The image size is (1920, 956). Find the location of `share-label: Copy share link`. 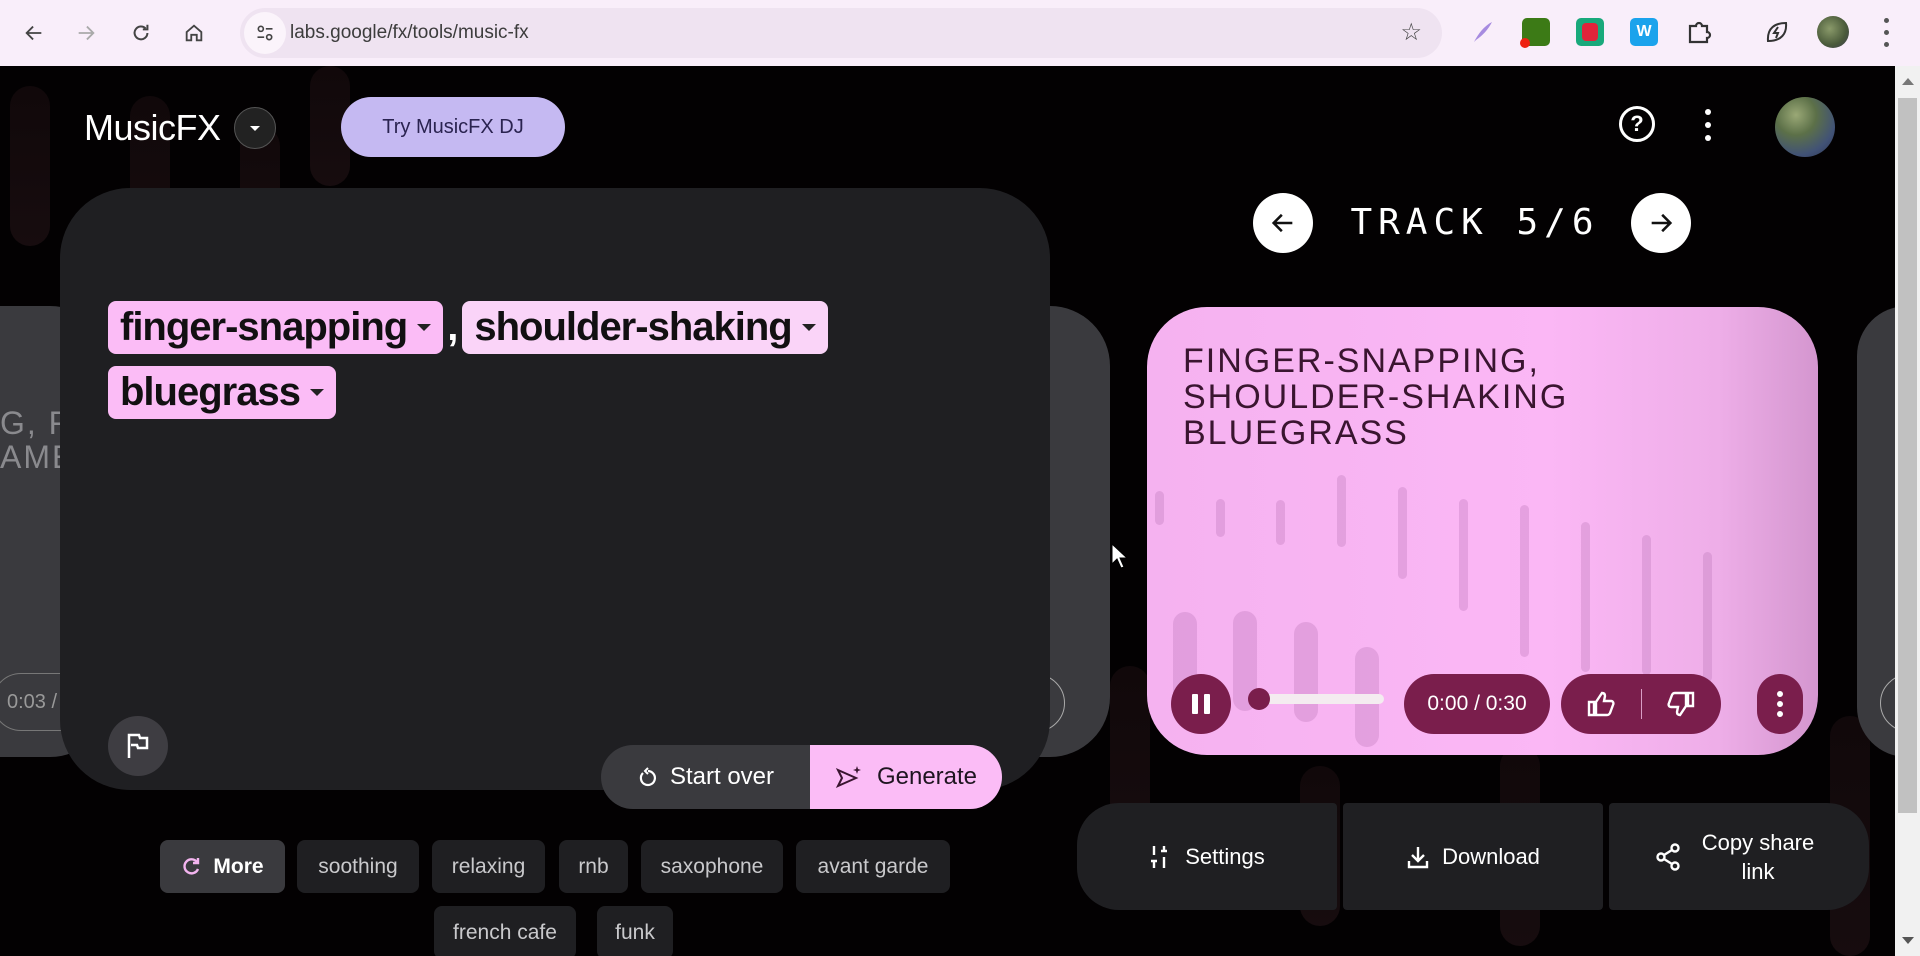

share-label: Copy share link is located at coordinates (1758, 856).